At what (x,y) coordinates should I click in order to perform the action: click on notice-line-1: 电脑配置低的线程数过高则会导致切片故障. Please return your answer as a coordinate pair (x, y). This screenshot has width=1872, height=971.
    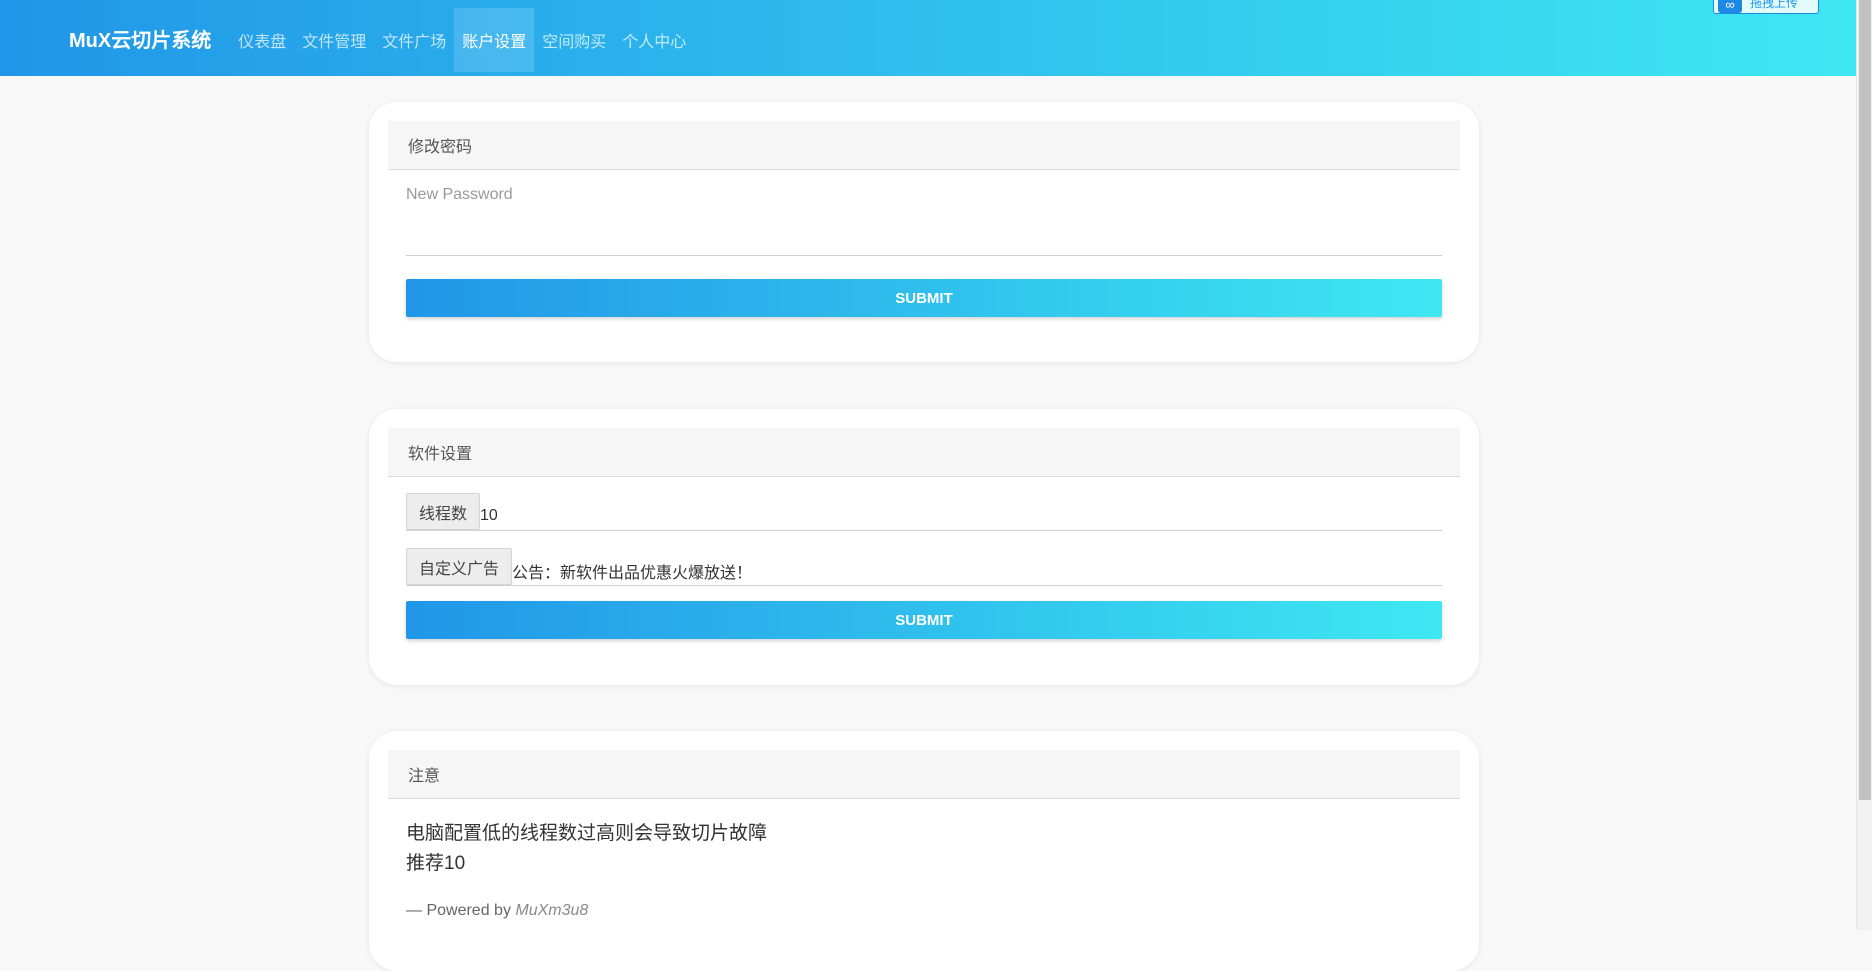
    Looking at the image, I should click on (587, 833).